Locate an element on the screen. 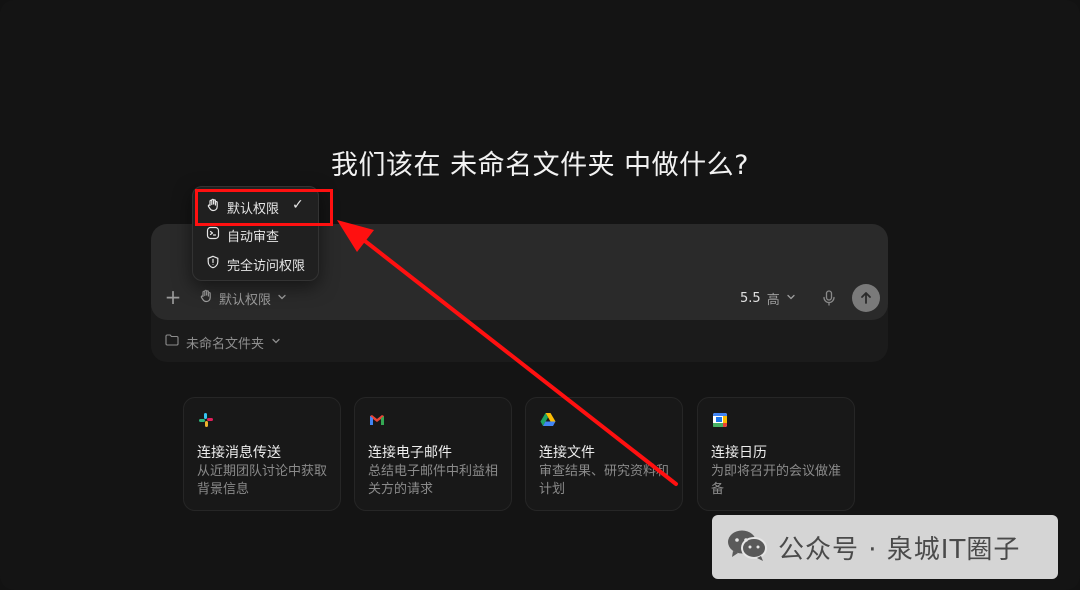 Image resolution: width=1080 pixels, height=590 pixels. connect-calendar-card: 连接日历 为即将召开的会议做准备 is located at coordinates (776, 454).